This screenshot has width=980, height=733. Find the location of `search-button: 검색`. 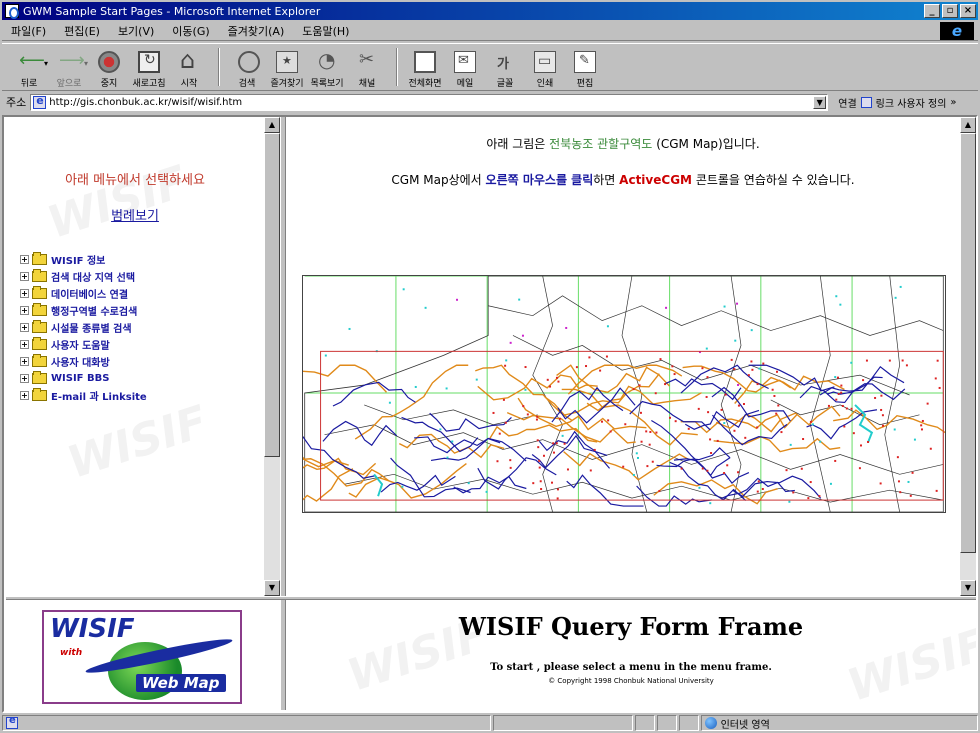

search-button: 검색 is located at coordinates (247, 67).